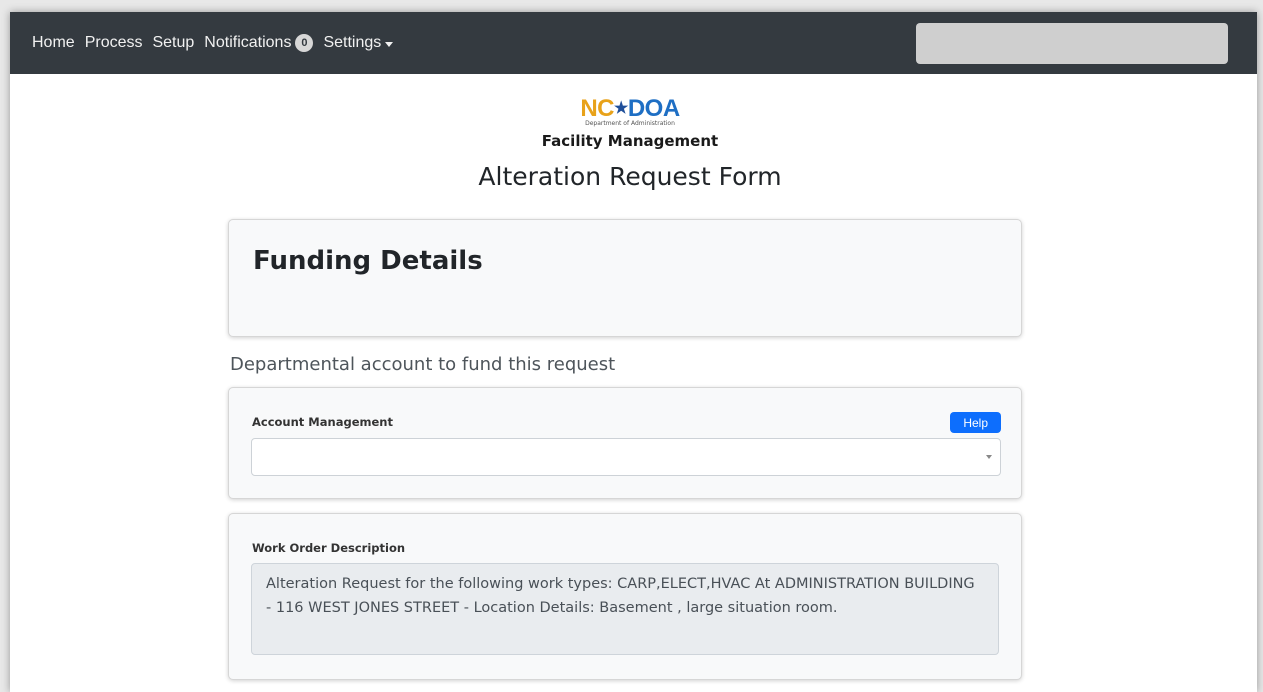 The image size is (1263, 692). Describe the element at coordinates (597, 108) in the screenshot. I see `logo-nc-text: NC` at that location.